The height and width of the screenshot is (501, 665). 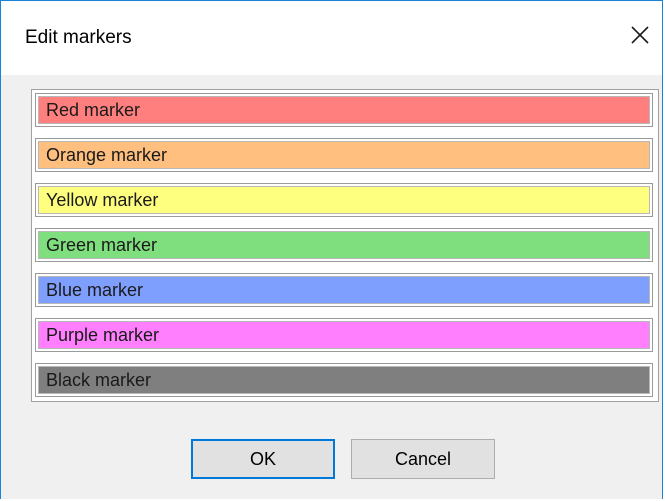 What do you see at coordinates (102, 200) in the screenshot?
I see `marker-label-yellow: Yellow marker` at bounding box center [102, 200].